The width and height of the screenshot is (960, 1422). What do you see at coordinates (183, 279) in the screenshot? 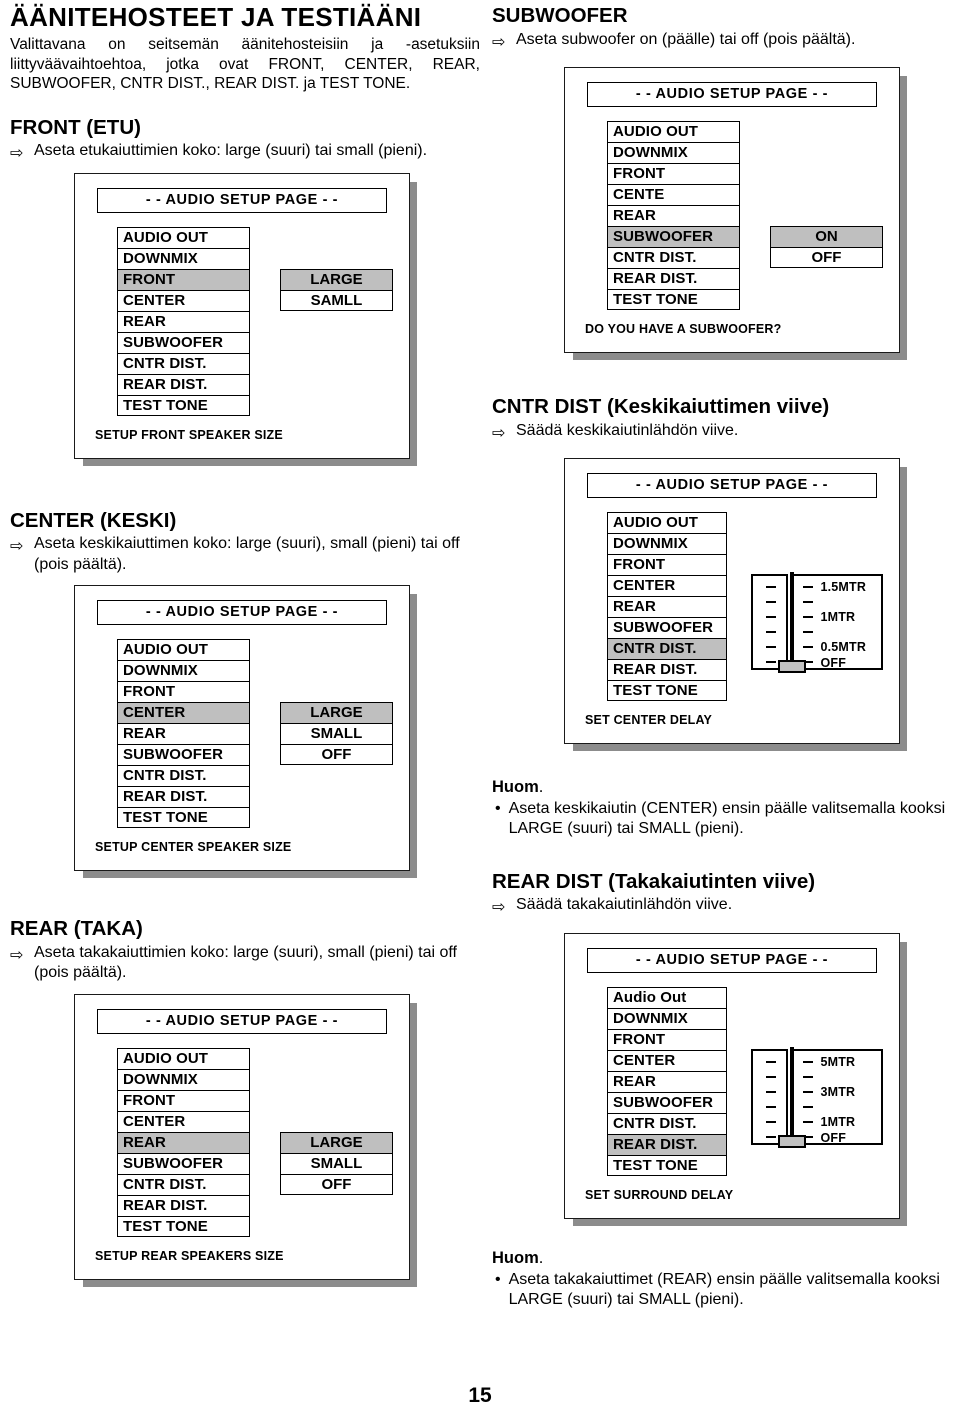
I see `menu-item-selected: FRONT` at bounding box center [183, 279].